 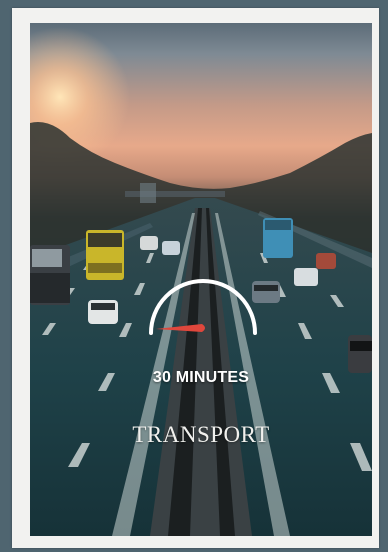 I want to click on duration-label: 30 MINUTES, so click(x=201, y=377).